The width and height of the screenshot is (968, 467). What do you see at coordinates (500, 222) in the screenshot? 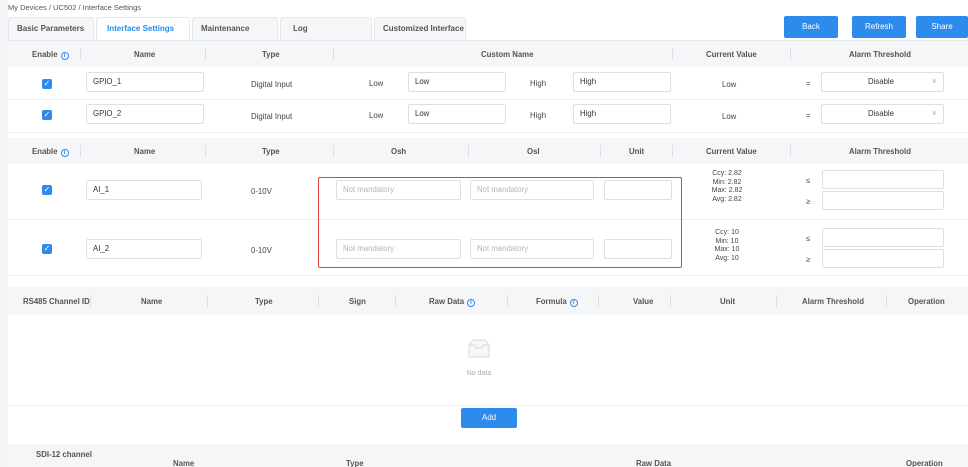
I see `highlight-box` at bounding box center [500, 222].